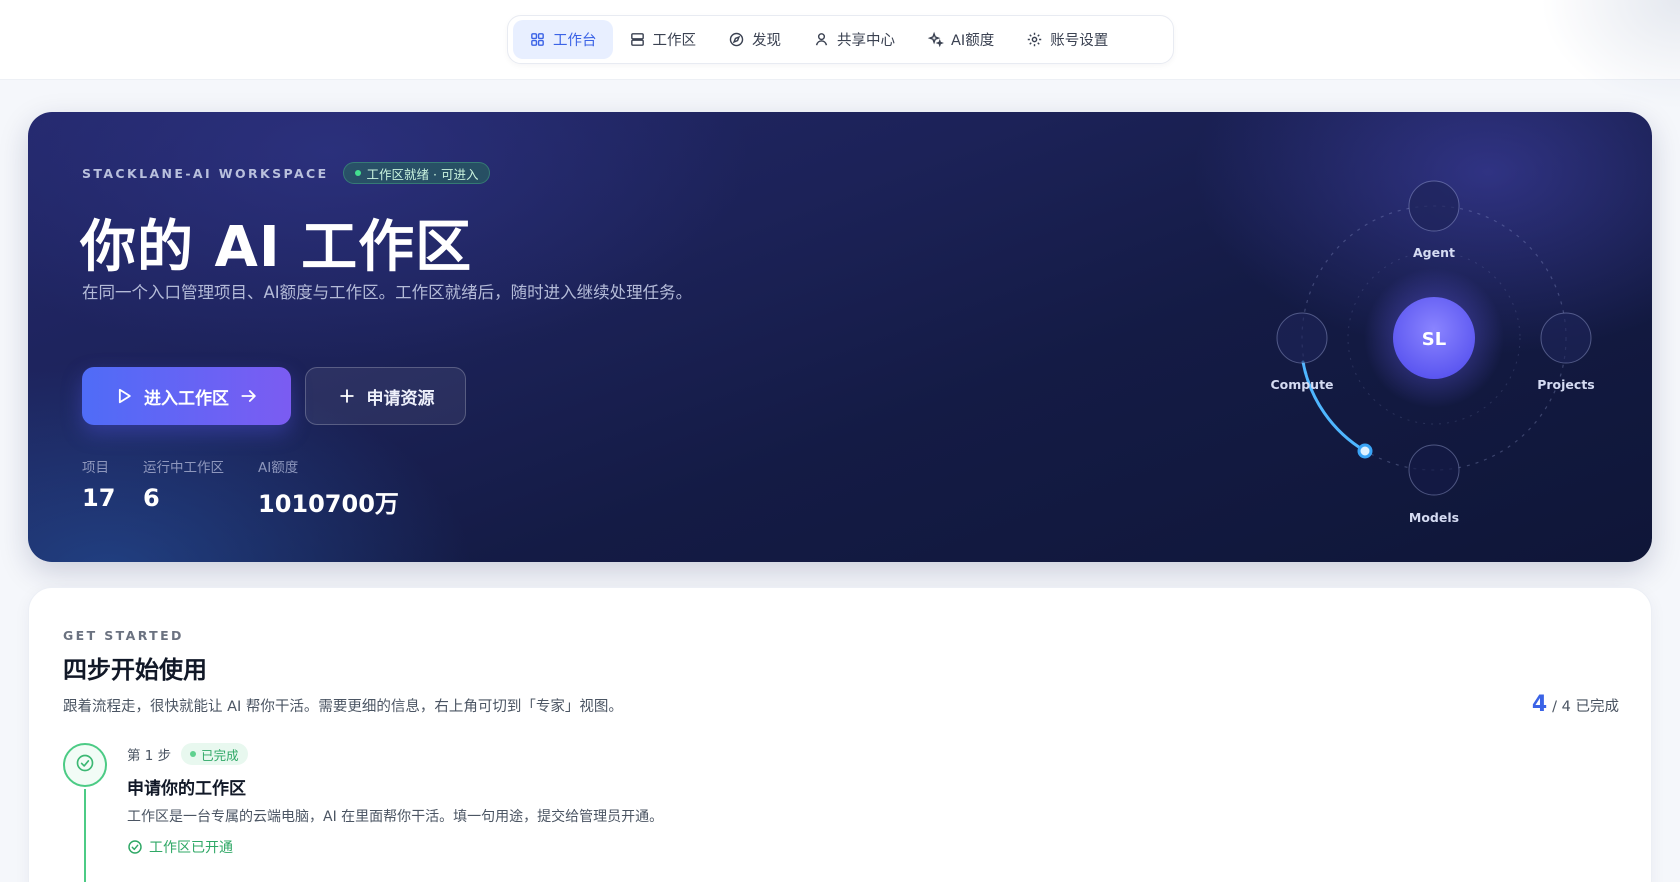  Describe the element at coordinates (766, 41) in the screenshot. I see `nav-item-label: 发现` at that location.